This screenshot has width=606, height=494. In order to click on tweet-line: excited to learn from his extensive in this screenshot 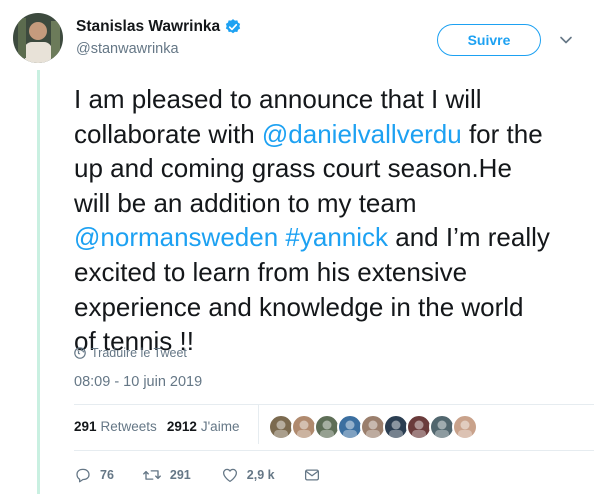, I will do `click(334, 272)`.